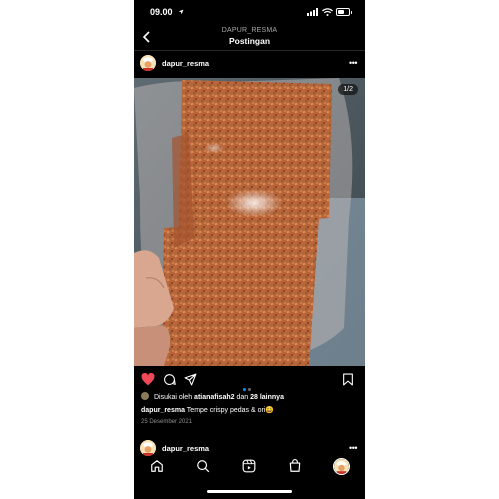 This screenshot has width=499, height=499. I want to click on profile-icon, so click(341, 466).